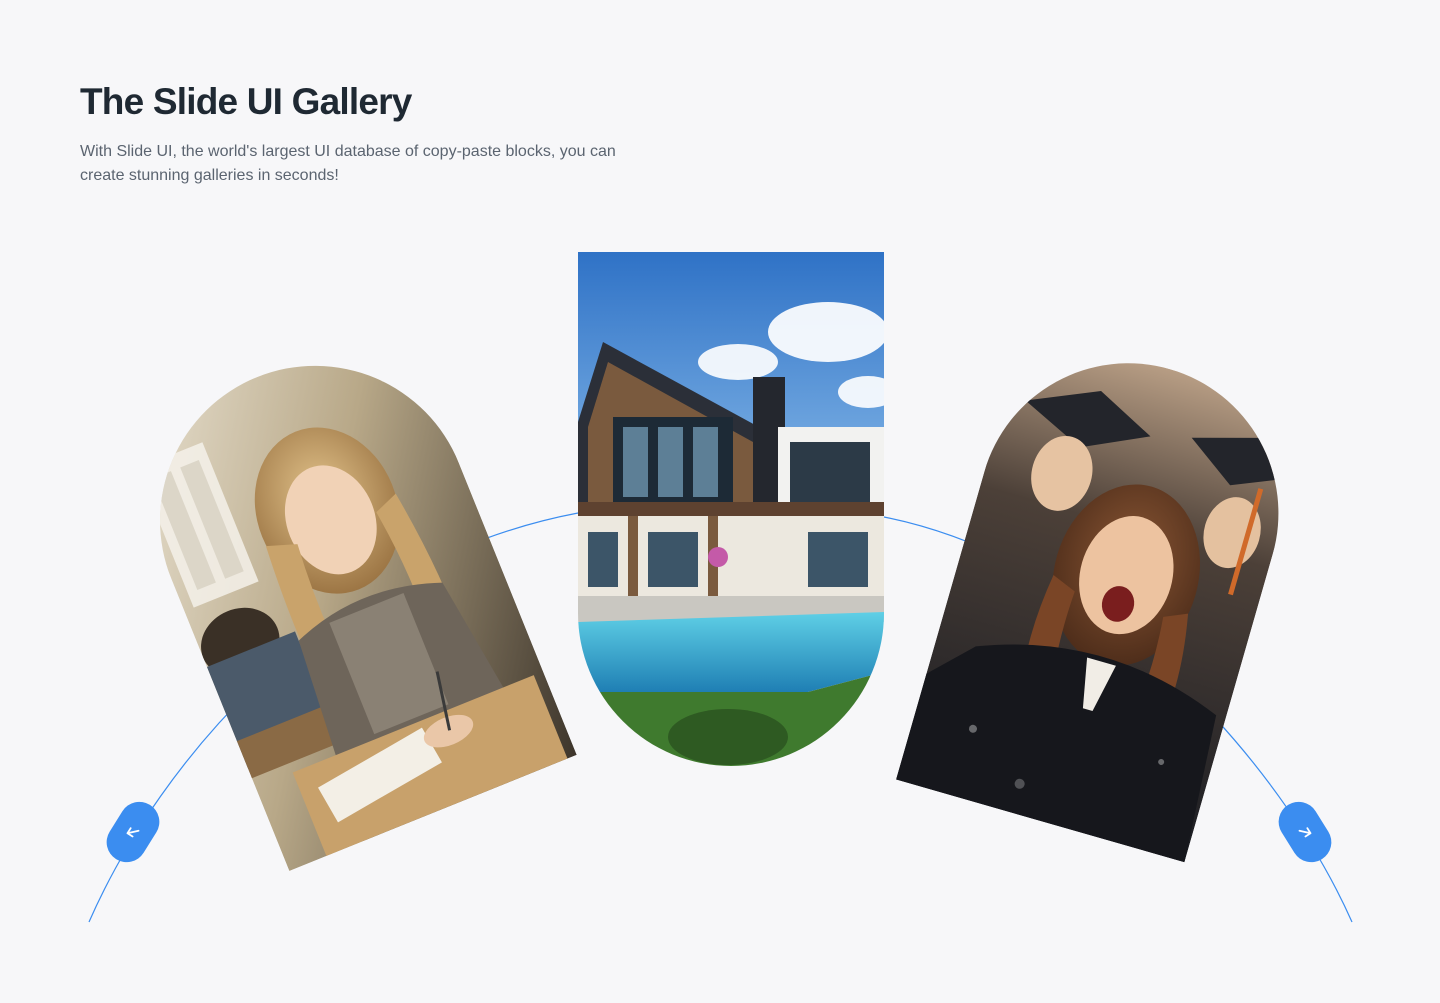  Describe the element at coordinates (1305, 832) in the screenshot. I see `arrow-down-right-icon` at that location.